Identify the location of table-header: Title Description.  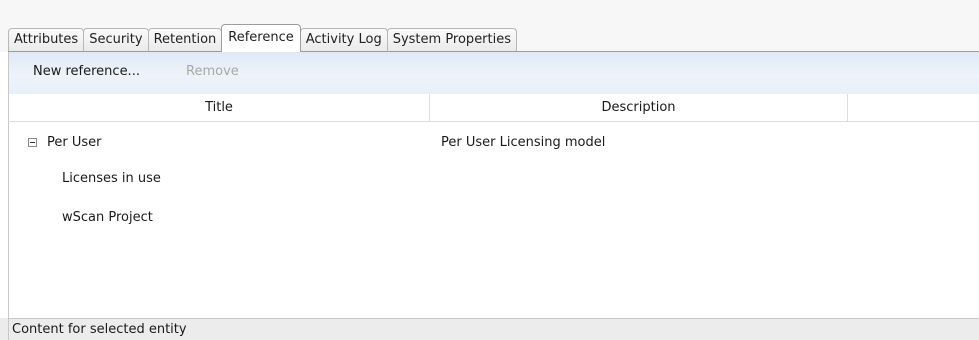
(493, 108).